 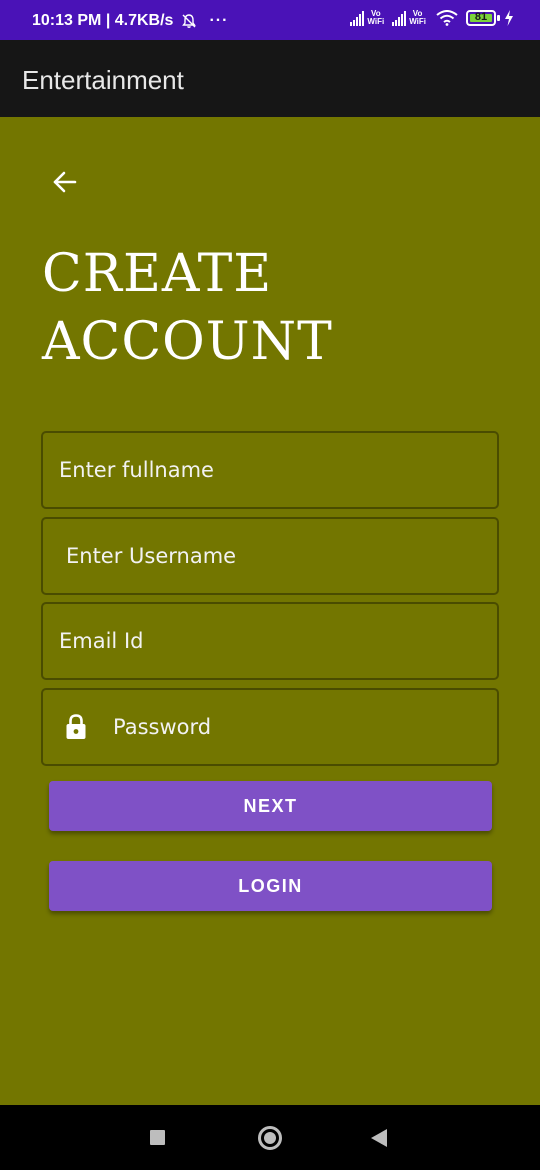 I want to click on home-icon, so click(x=270, y=1138).